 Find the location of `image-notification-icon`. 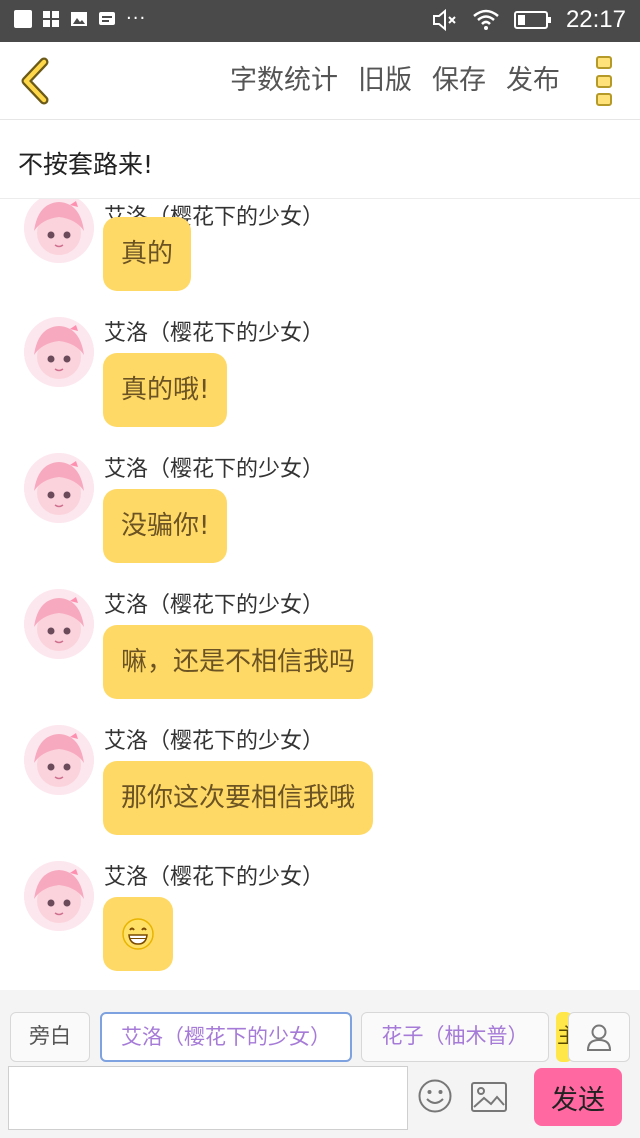

image-notification-icon is located at coordinates (79, 19).